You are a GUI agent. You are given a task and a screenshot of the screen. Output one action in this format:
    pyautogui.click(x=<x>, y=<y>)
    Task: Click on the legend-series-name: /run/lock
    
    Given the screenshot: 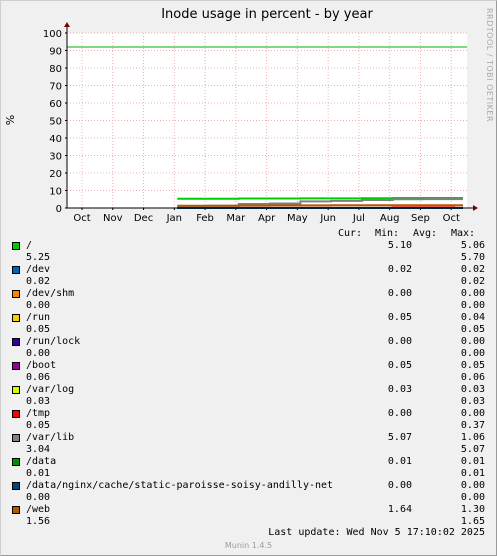 What is the action you would take?
    pyautogui.click(x=53, y=341)
    